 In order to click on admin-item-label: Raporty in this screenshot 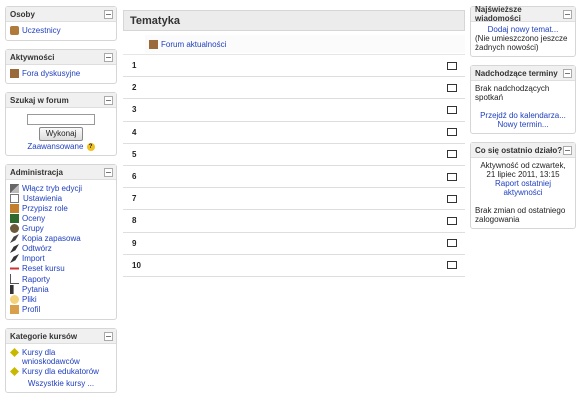, I will do `click(36, 279)`.